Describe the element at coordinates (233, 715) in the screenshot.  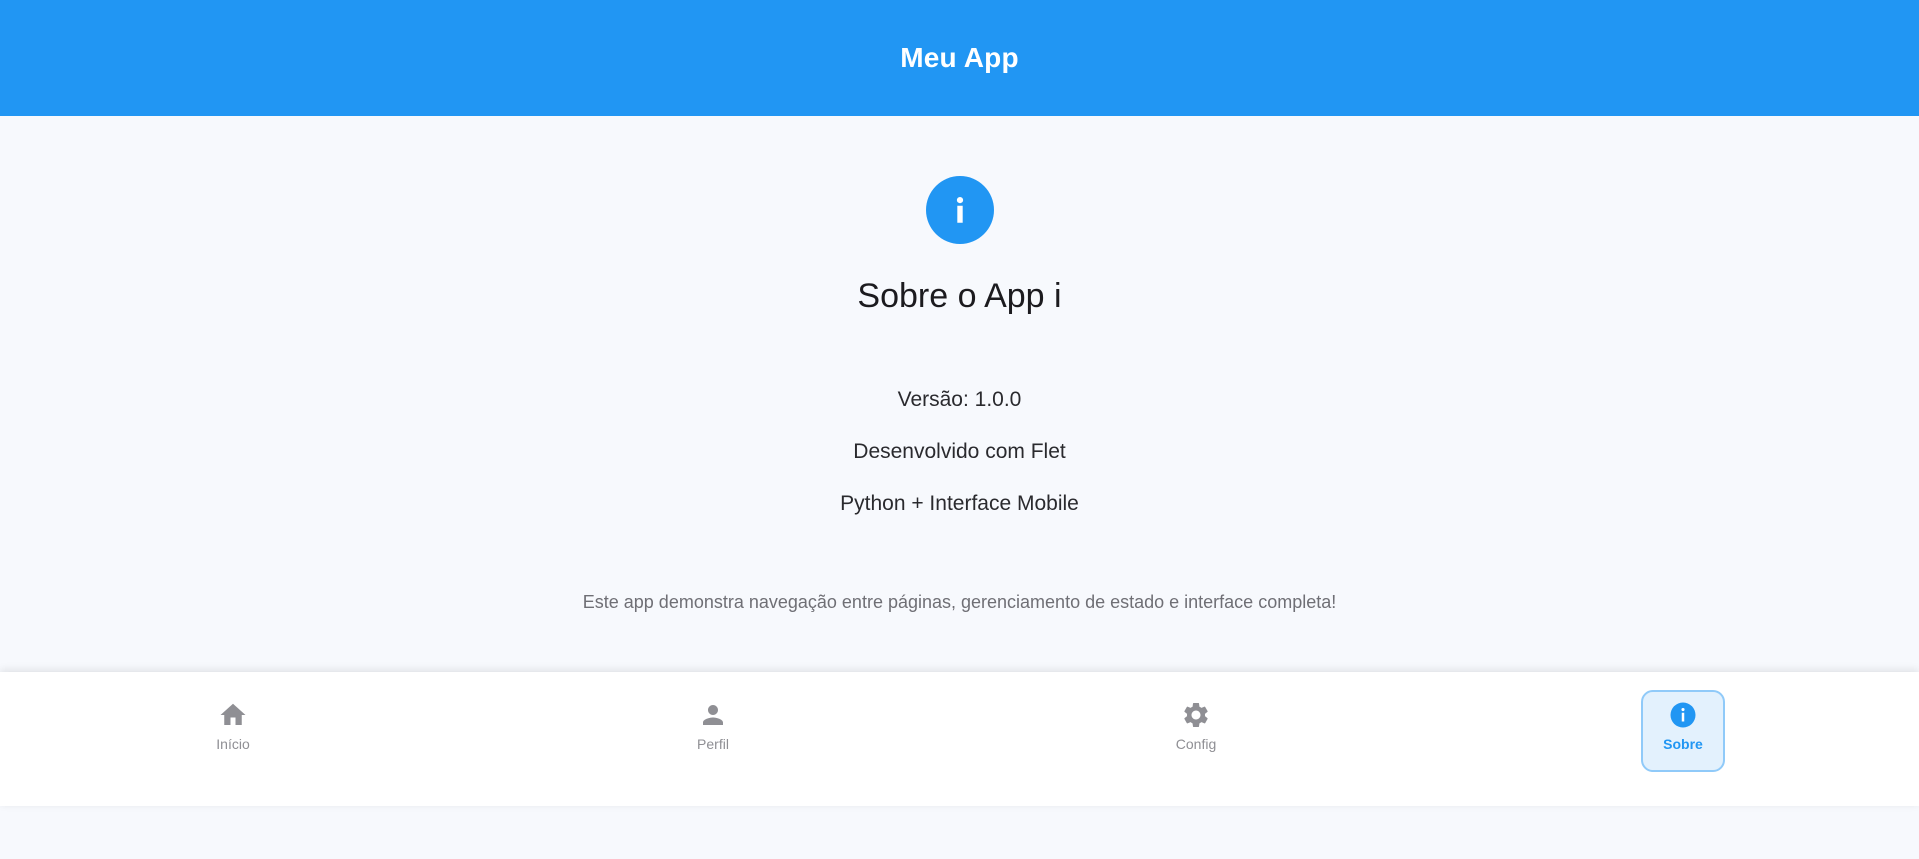
I see `home-icon` at that location.